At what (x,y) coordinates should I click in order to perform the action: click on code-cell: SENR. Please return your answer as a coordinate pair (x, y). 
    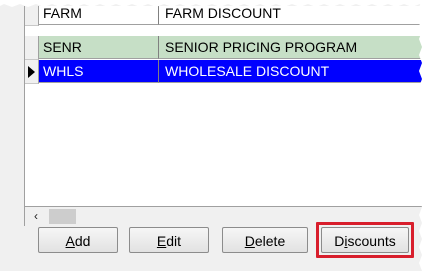
    Looking at the image, I should click on (99, 47).